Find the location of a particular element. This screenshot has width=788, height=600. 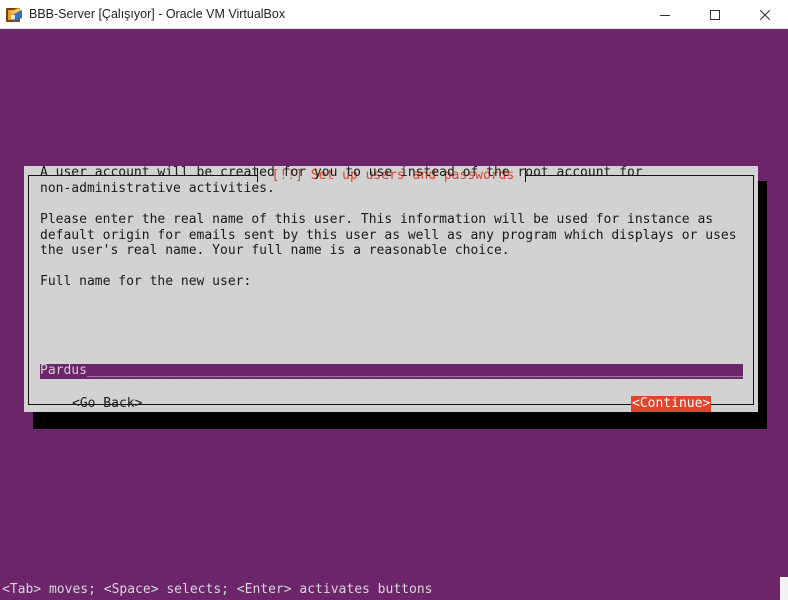

close-button is located at coordinates (765, 14).